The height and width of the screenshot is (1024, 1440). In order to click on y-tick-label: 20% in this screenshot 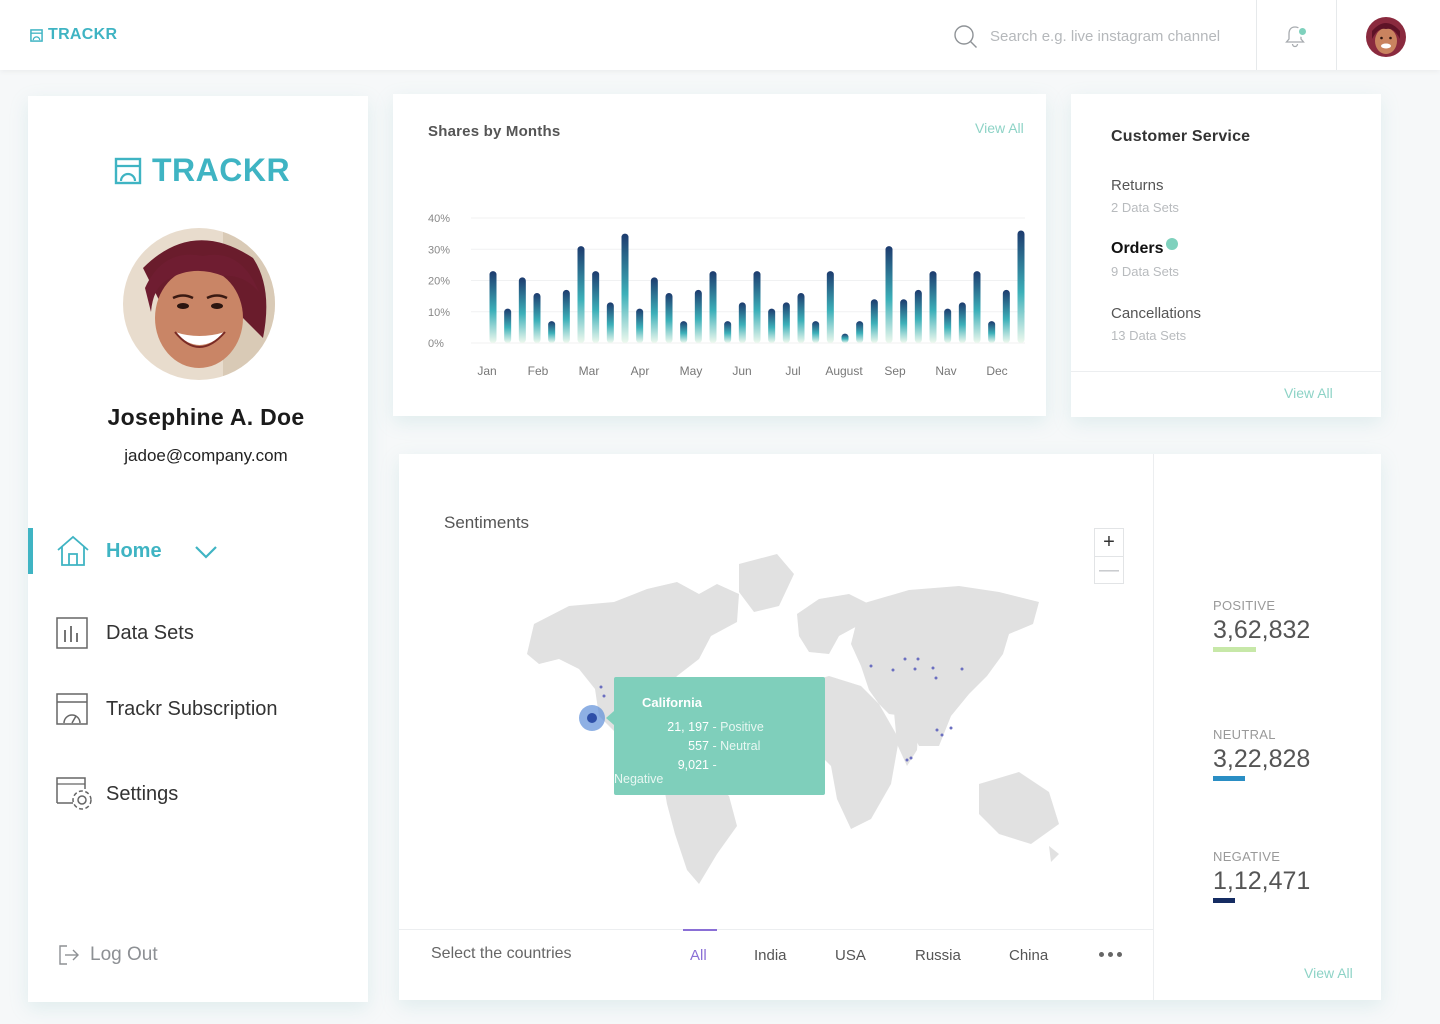, I will do `click(439, 282)`.